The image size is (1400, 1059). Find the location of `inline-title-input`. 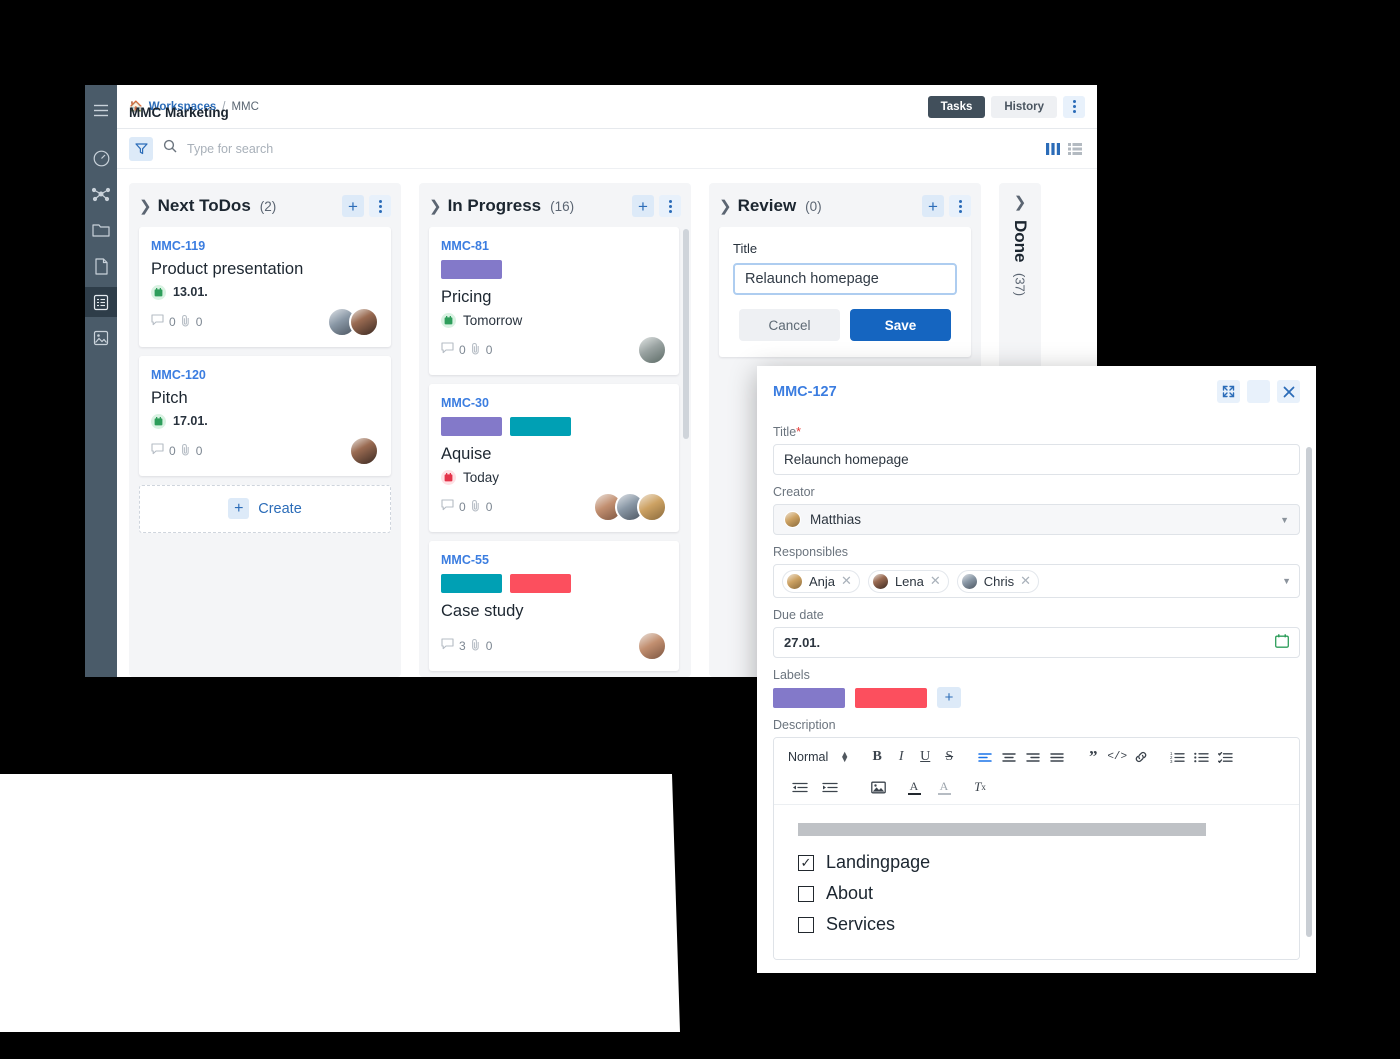

inline-title-input is located at coordinates (845, 279).